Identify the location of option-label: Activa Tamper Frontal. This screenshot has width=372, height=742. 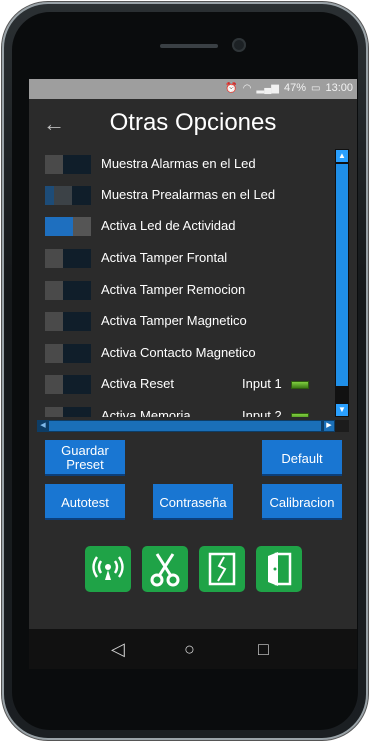
(164, 257).